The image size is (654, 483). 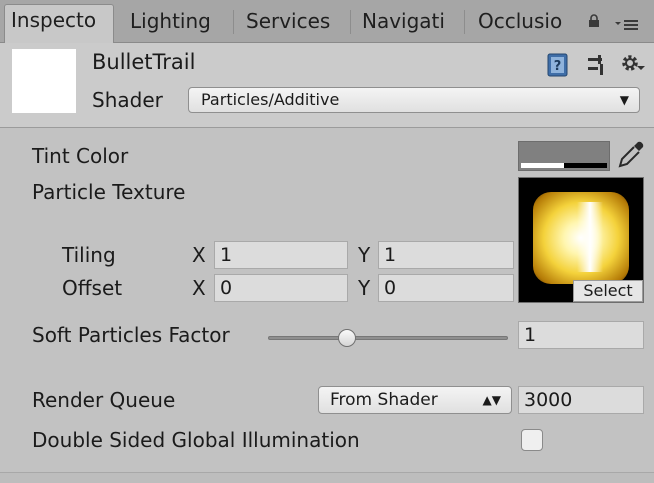 What do you see at coordinates (127, 100) in the screenshot?
I see `shader-label: Shader` at bounding box center [127, 100].